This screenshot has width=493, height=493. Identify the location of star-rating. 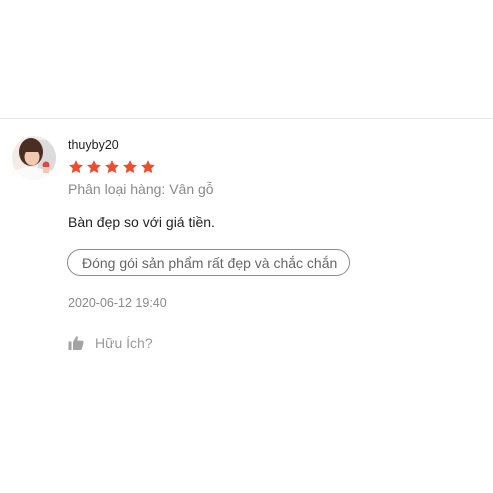
(112, 168).